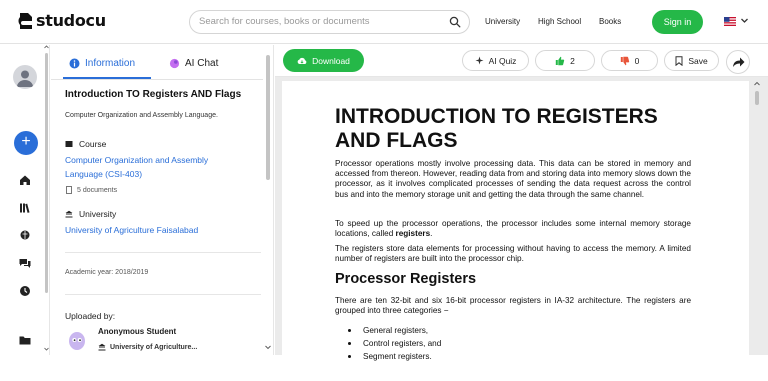  What do you see at coordinates (502, 21) in the screenshot?
I see `nav-university: University` at bounding box center [502, 21].